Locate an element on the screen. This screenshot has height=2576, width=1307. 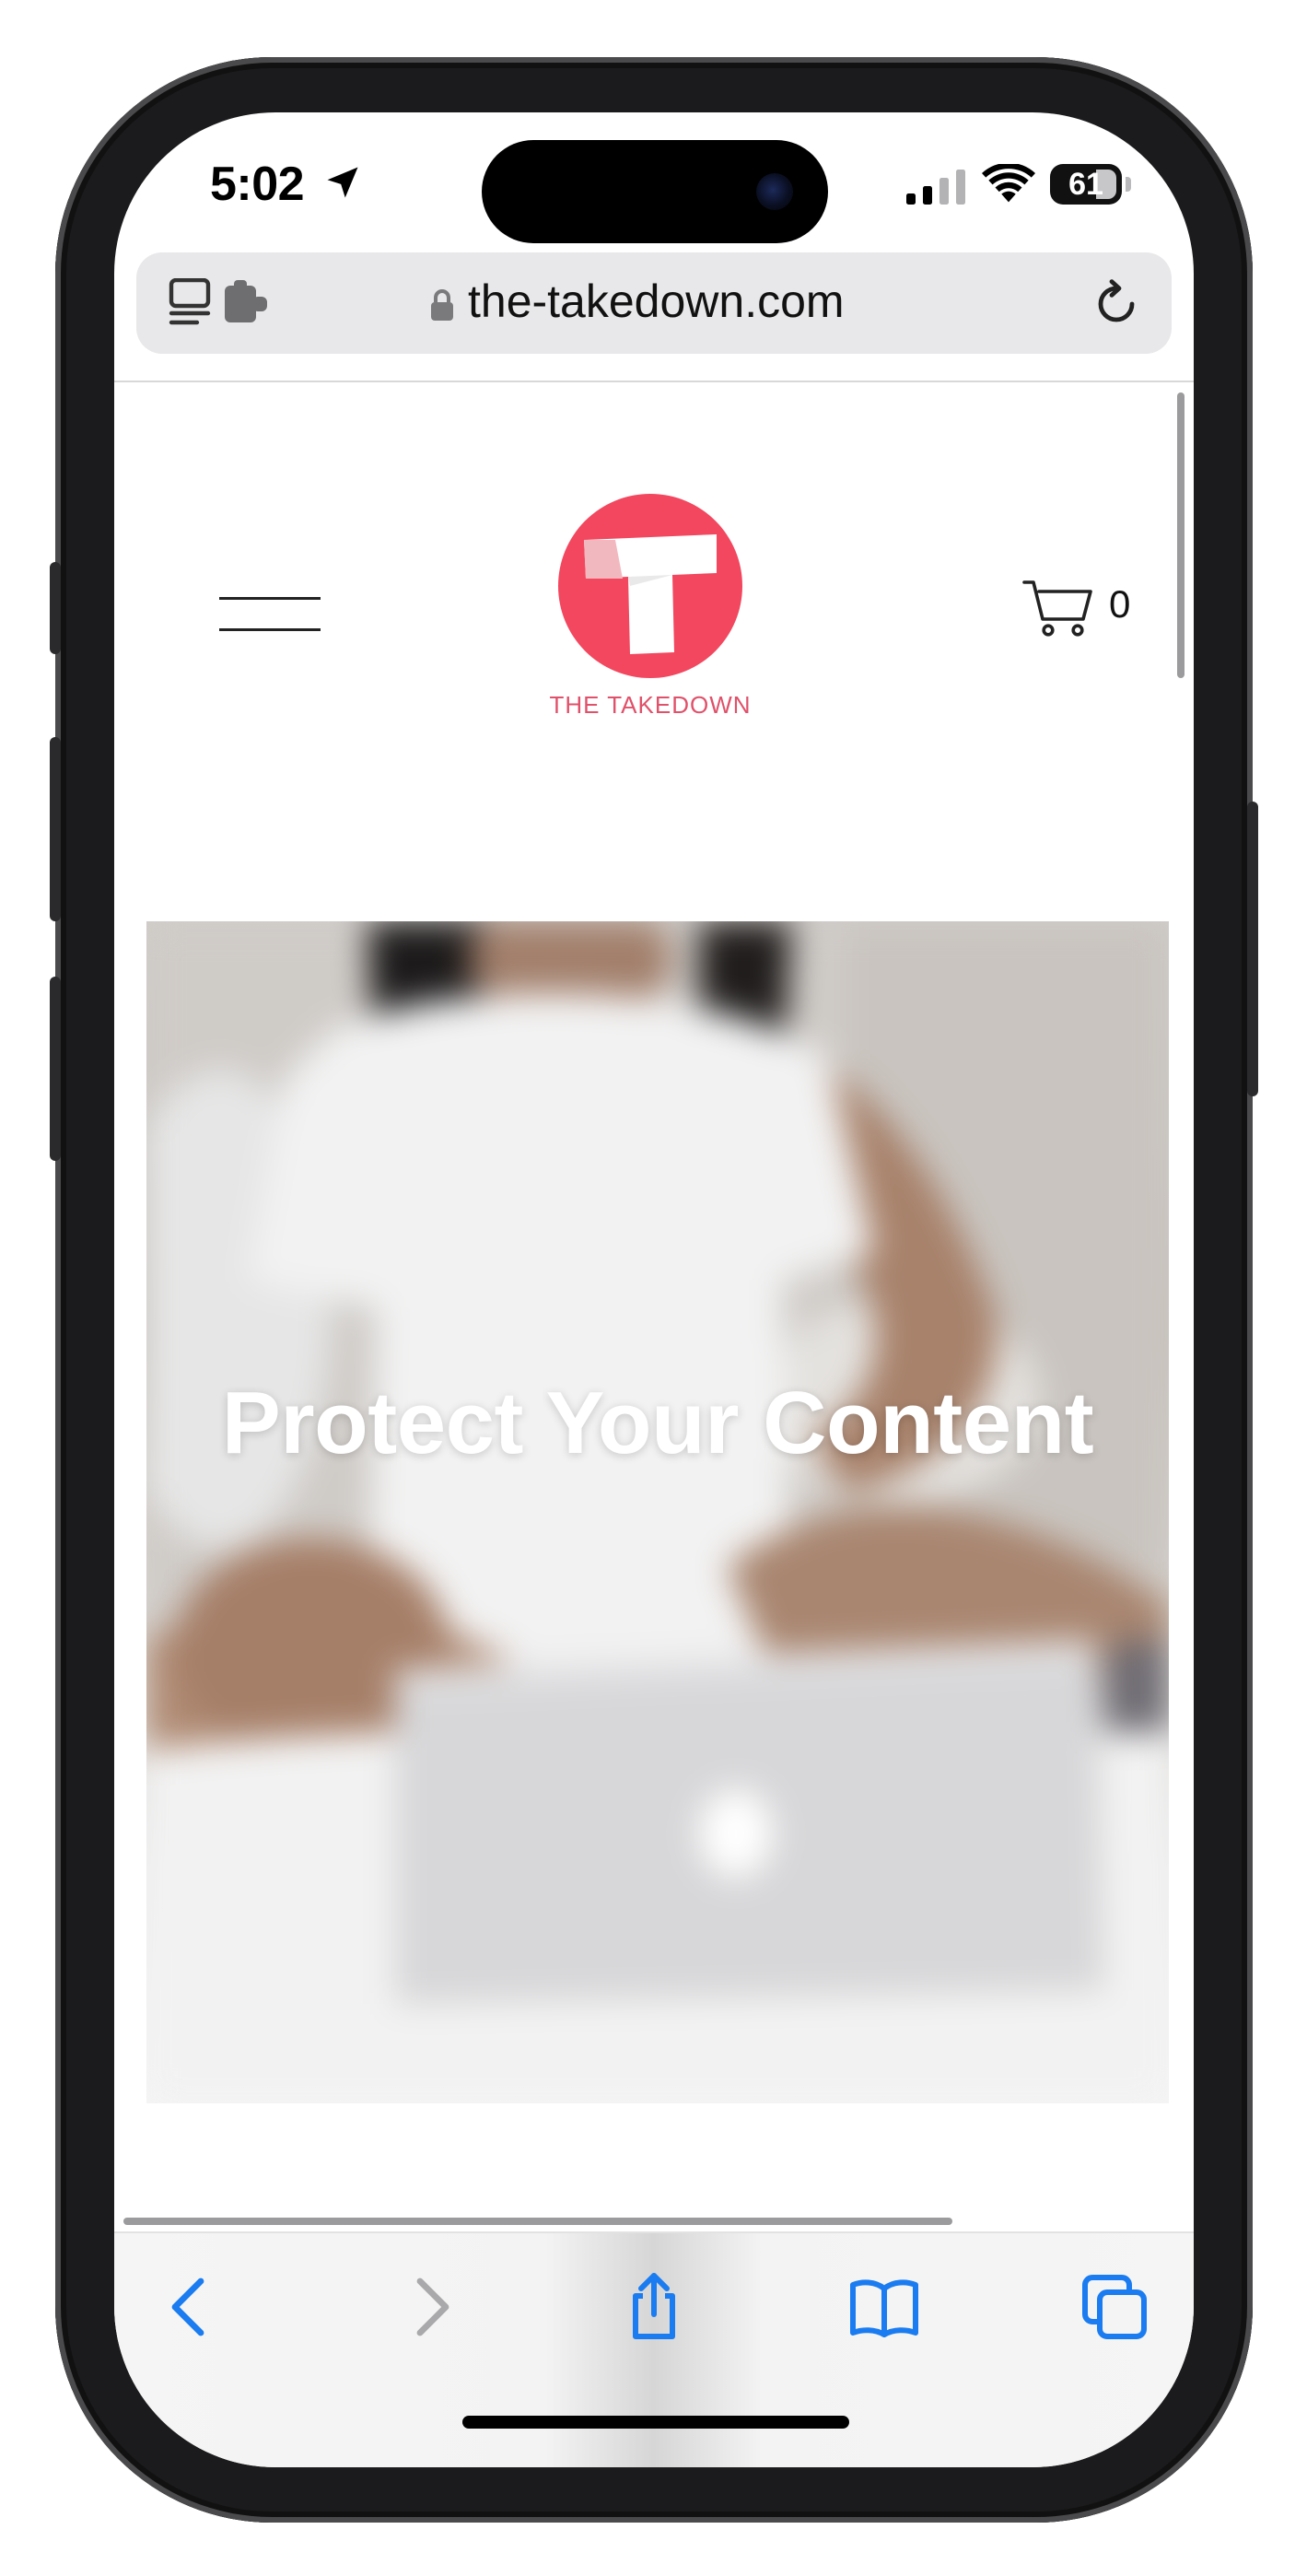
logo-t-icon is located at coordinates (651, 594).